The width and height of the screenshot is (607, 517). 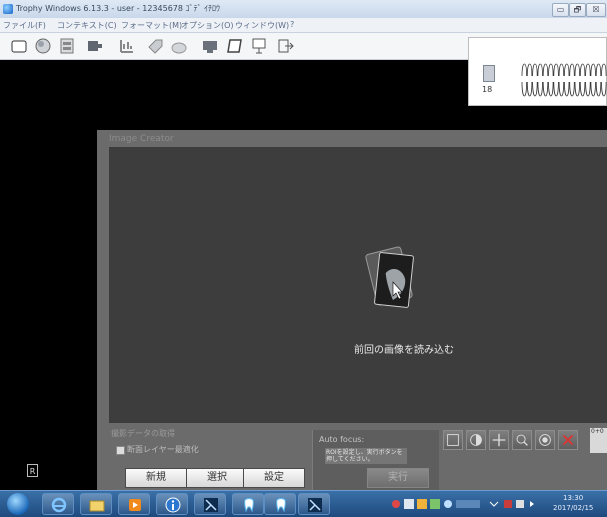 What do you see at coordinates (67, 46) in the screenshot?
I see `film-icon` at bounding box center [67, 46].